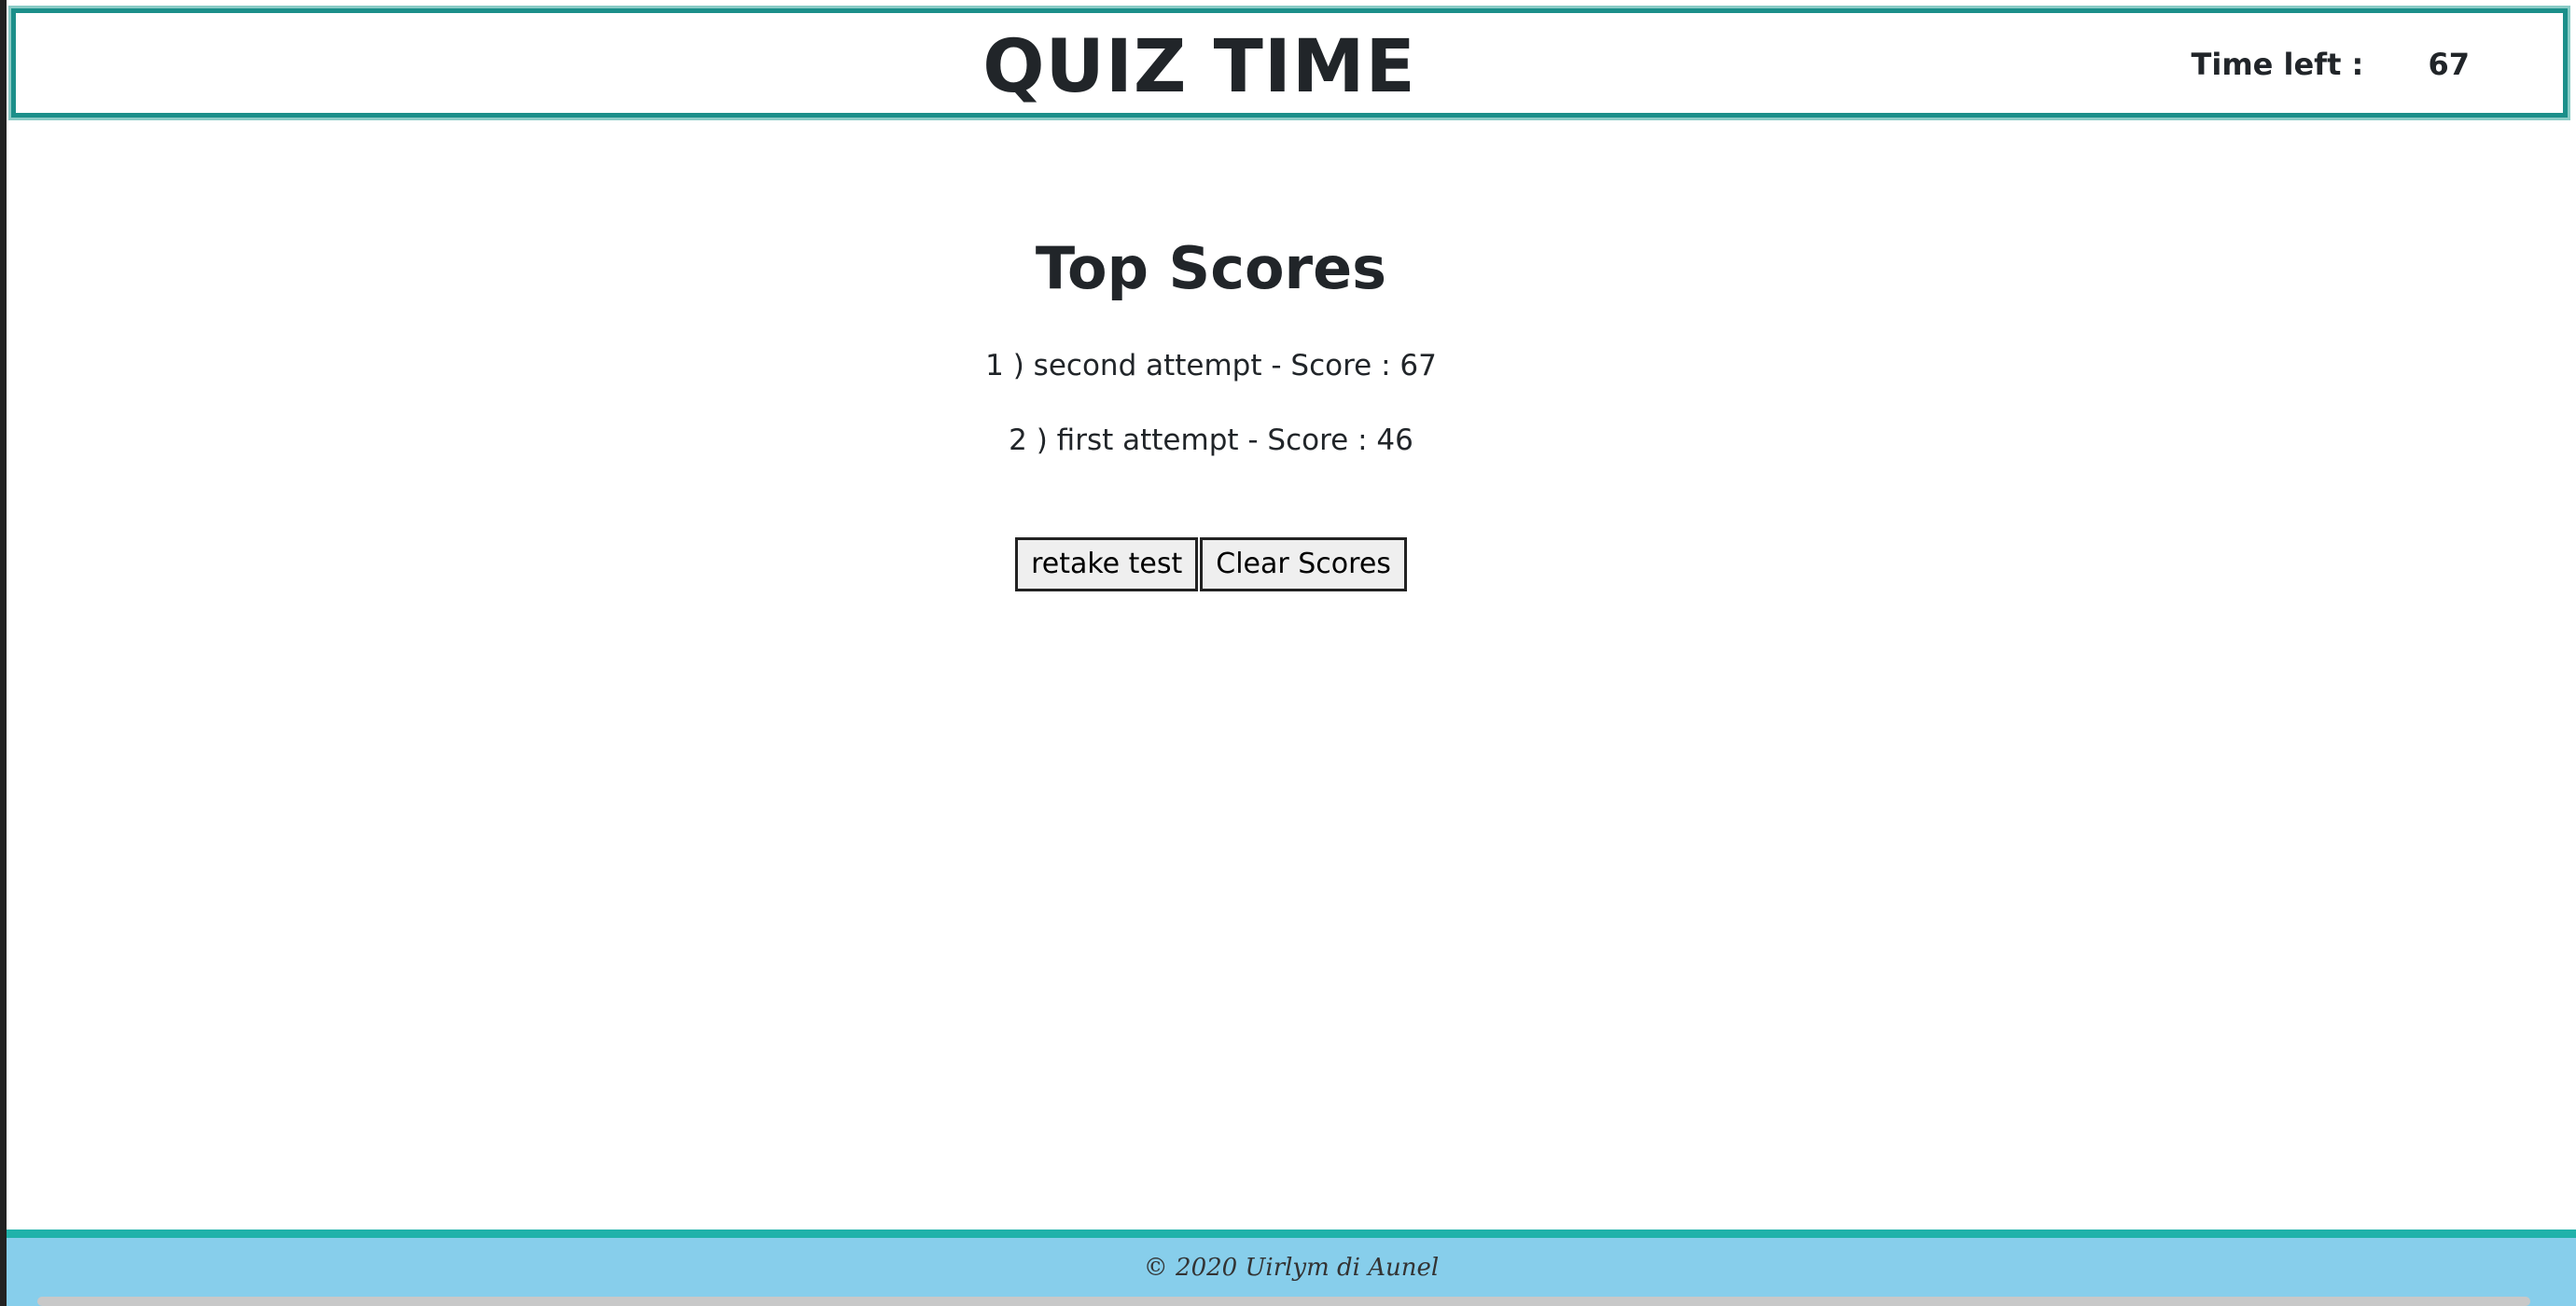 This screenshot has height=1306, width=2576. What do you see at coordinates (1211, 268) in the screenshot?
I see `top-scores-heading: Top Scores` at bounding box center [1211, 268].